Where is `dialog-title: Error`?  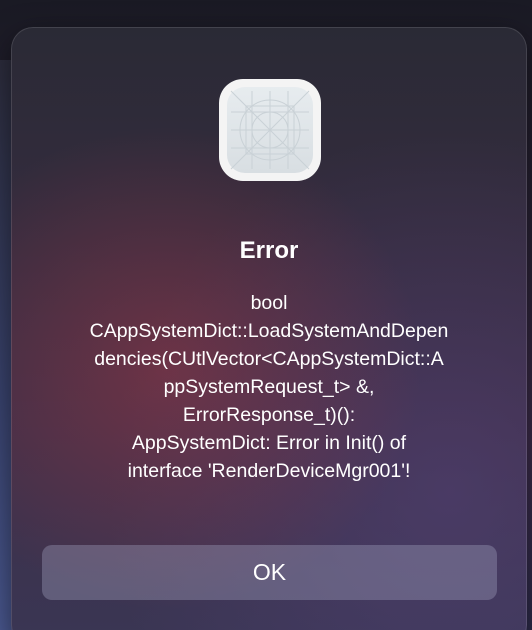
dialog-title: Error is located at coordinates (269, 250).